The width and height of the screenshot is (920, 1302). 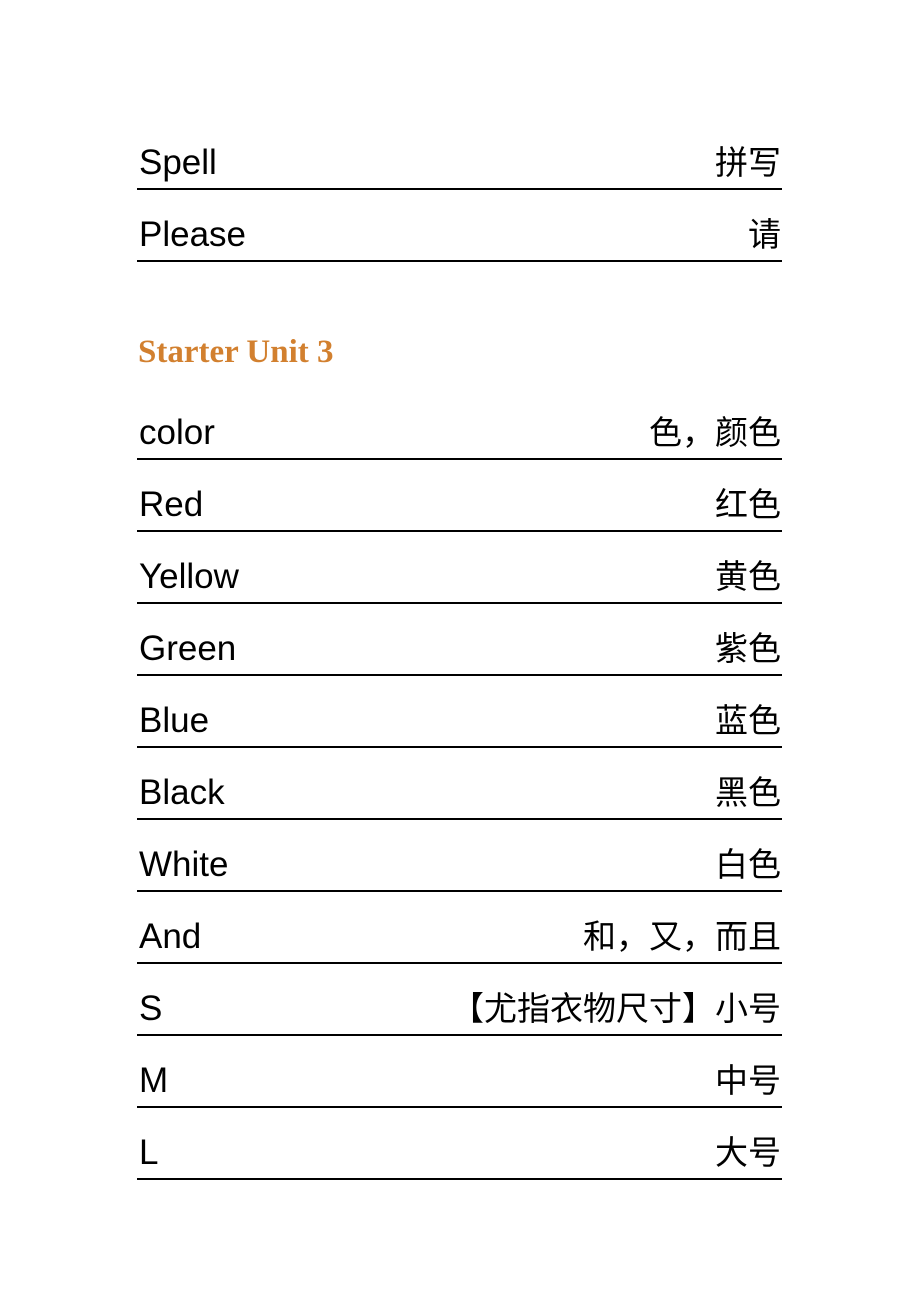 I want to click on vocab-gloss: 黑色, so click(x=748, y=792).